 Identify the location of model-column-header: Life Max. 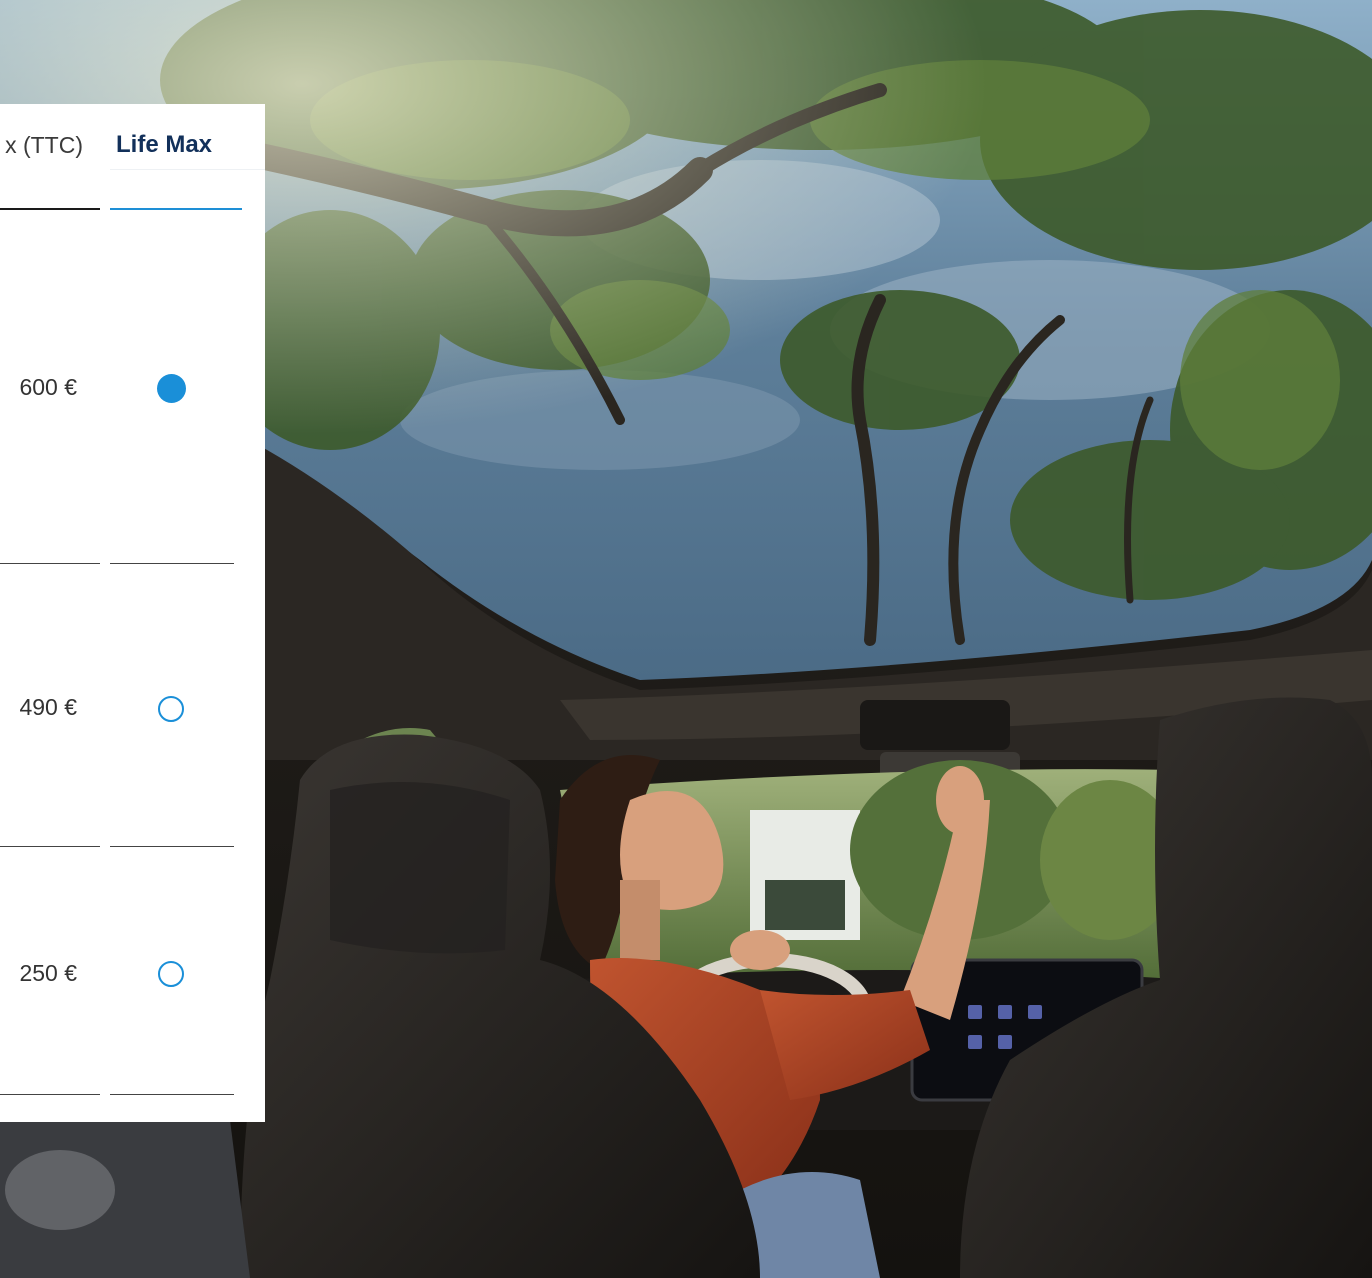
(164, 144).